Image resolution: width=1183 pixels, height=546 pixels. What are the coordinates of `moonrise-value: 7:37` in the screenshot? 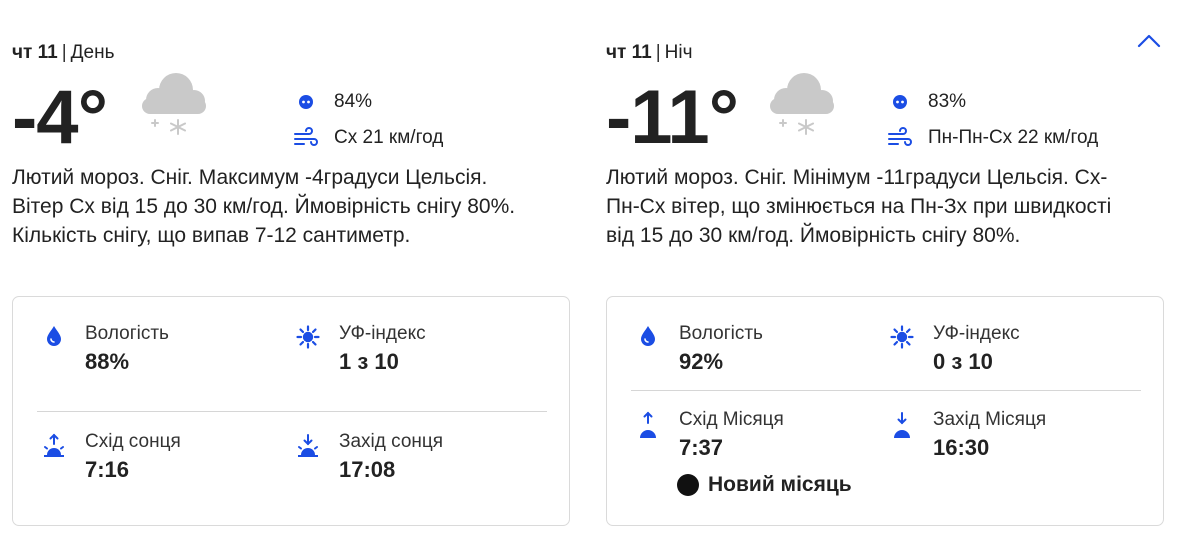 It's located at (701, 447).